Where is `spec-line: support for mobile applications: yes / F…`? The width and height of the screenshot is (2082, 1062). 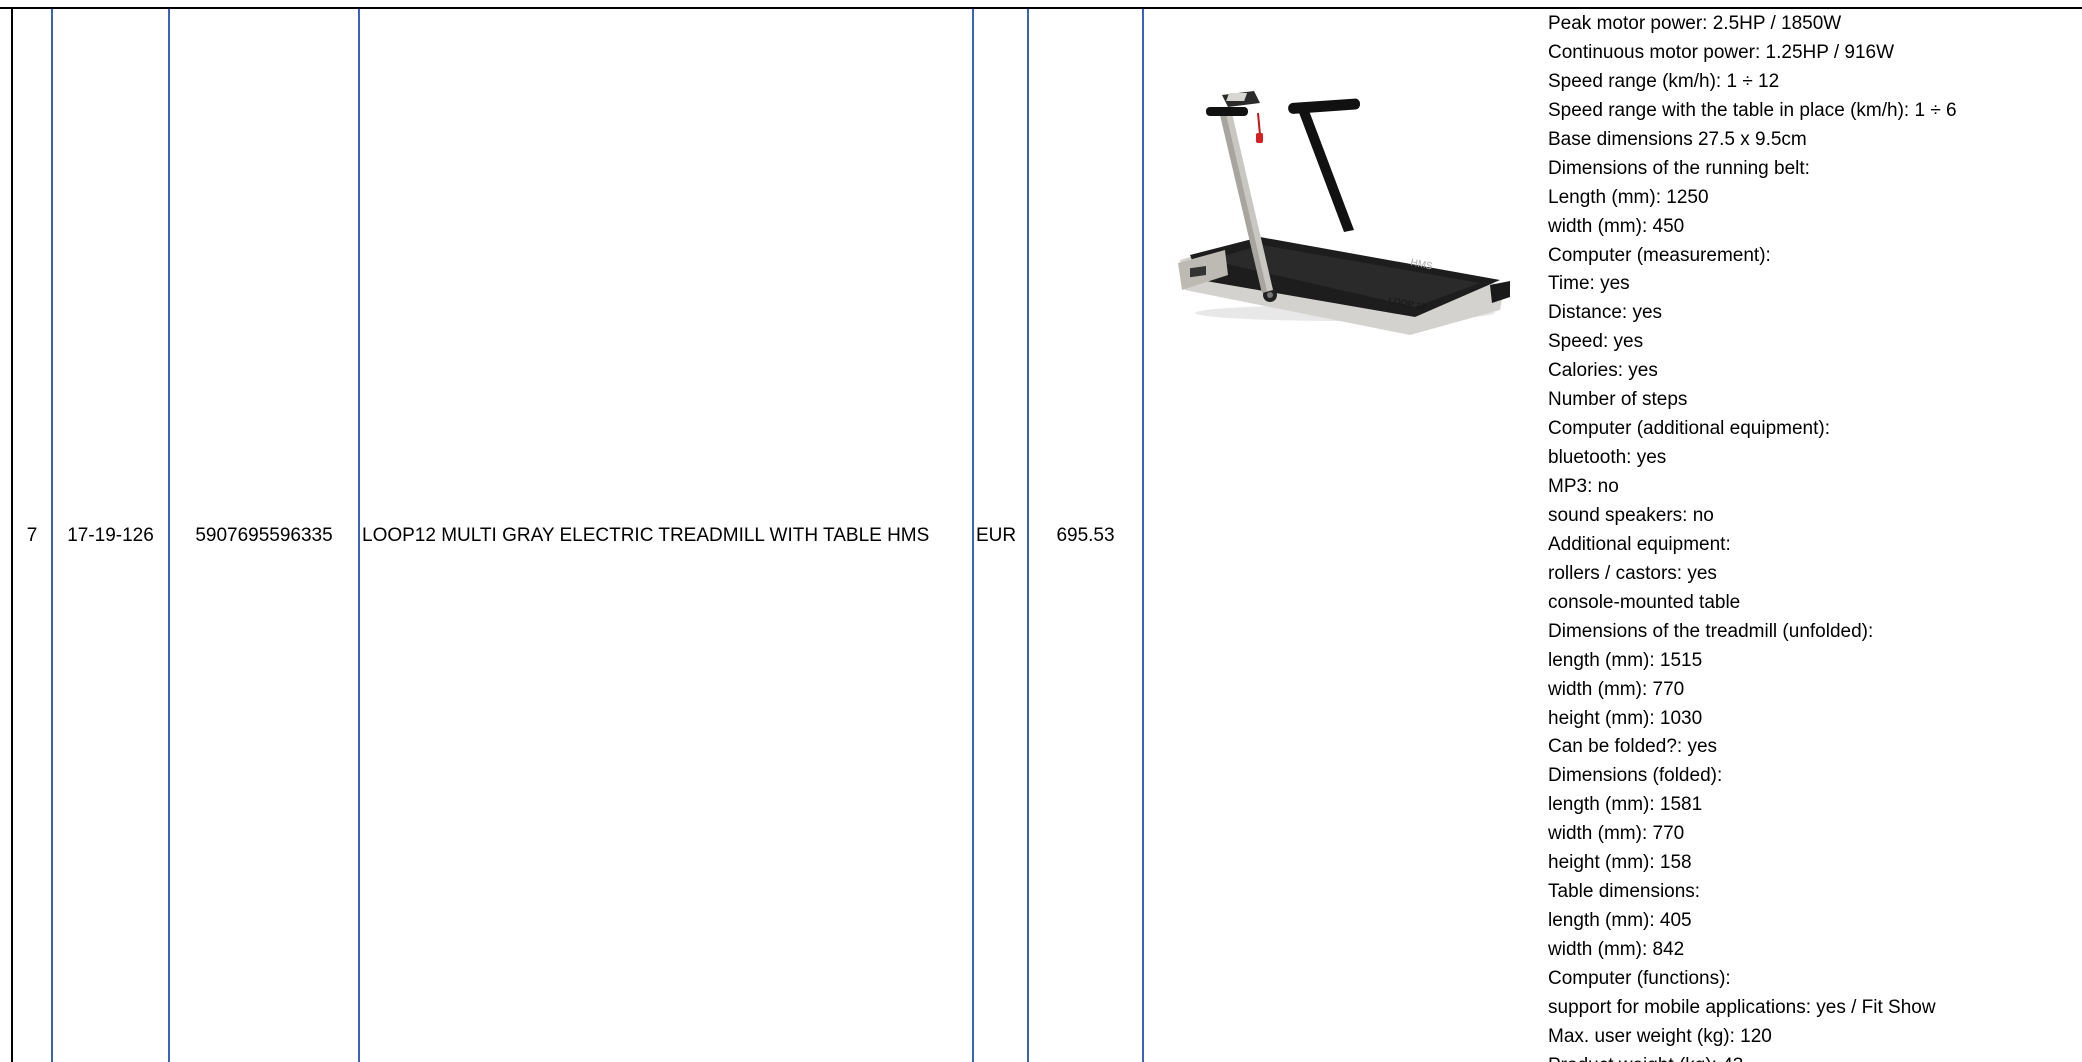 spec-line: support for mobile applications: yes / F… is located at coordinates (1742, 1007).